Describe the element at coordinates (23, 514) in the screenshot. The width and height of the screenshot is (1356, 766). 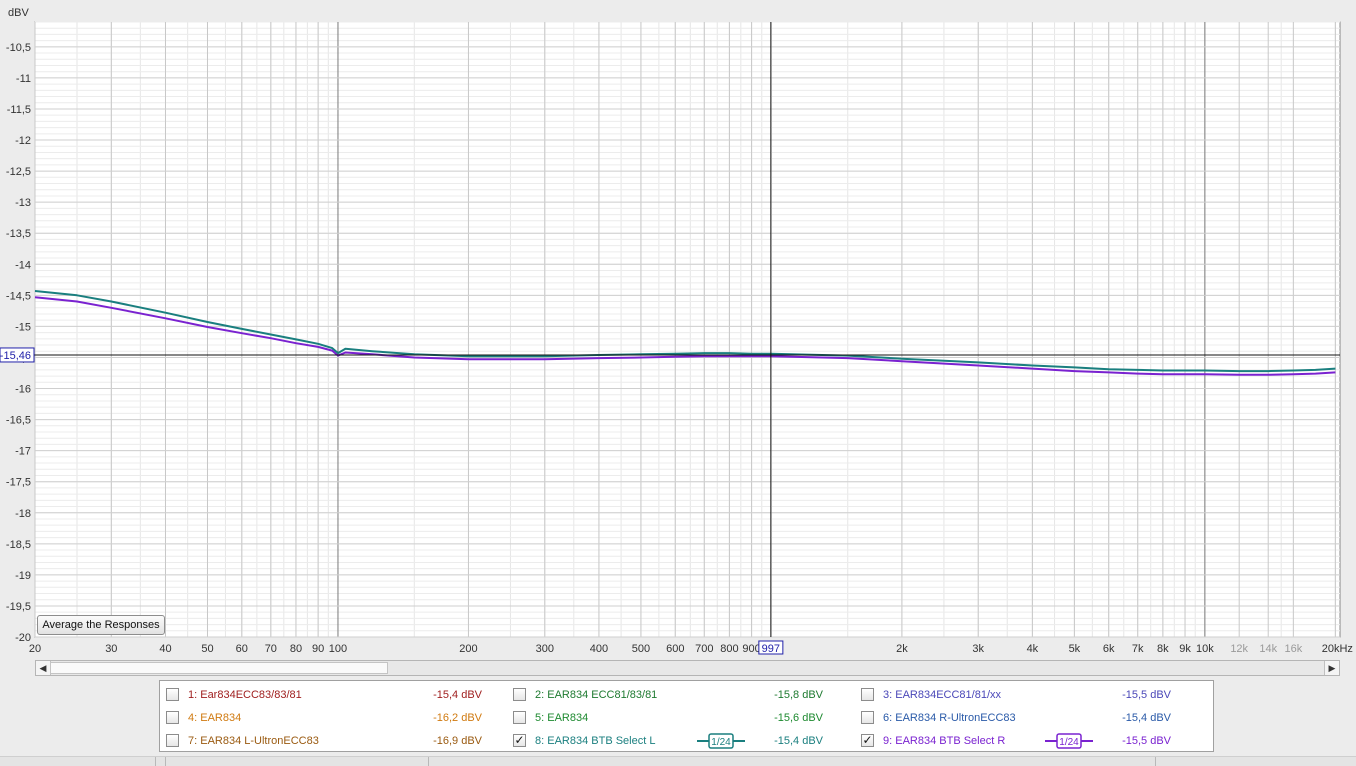
I see `y-tick-label: -18` at that location.